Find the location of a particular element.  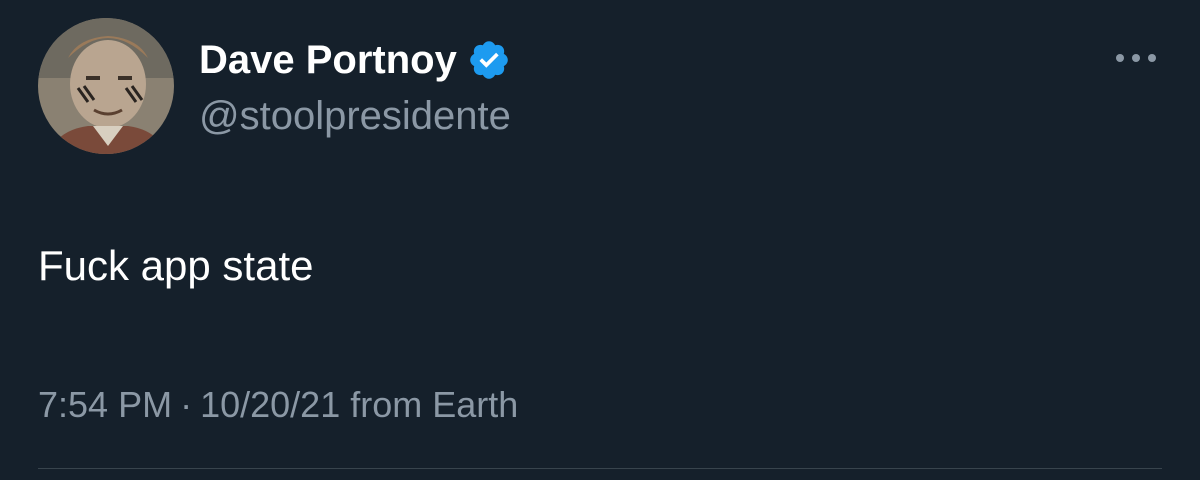

name-row: Dave Portnoy is located at coordinates (355, 60).